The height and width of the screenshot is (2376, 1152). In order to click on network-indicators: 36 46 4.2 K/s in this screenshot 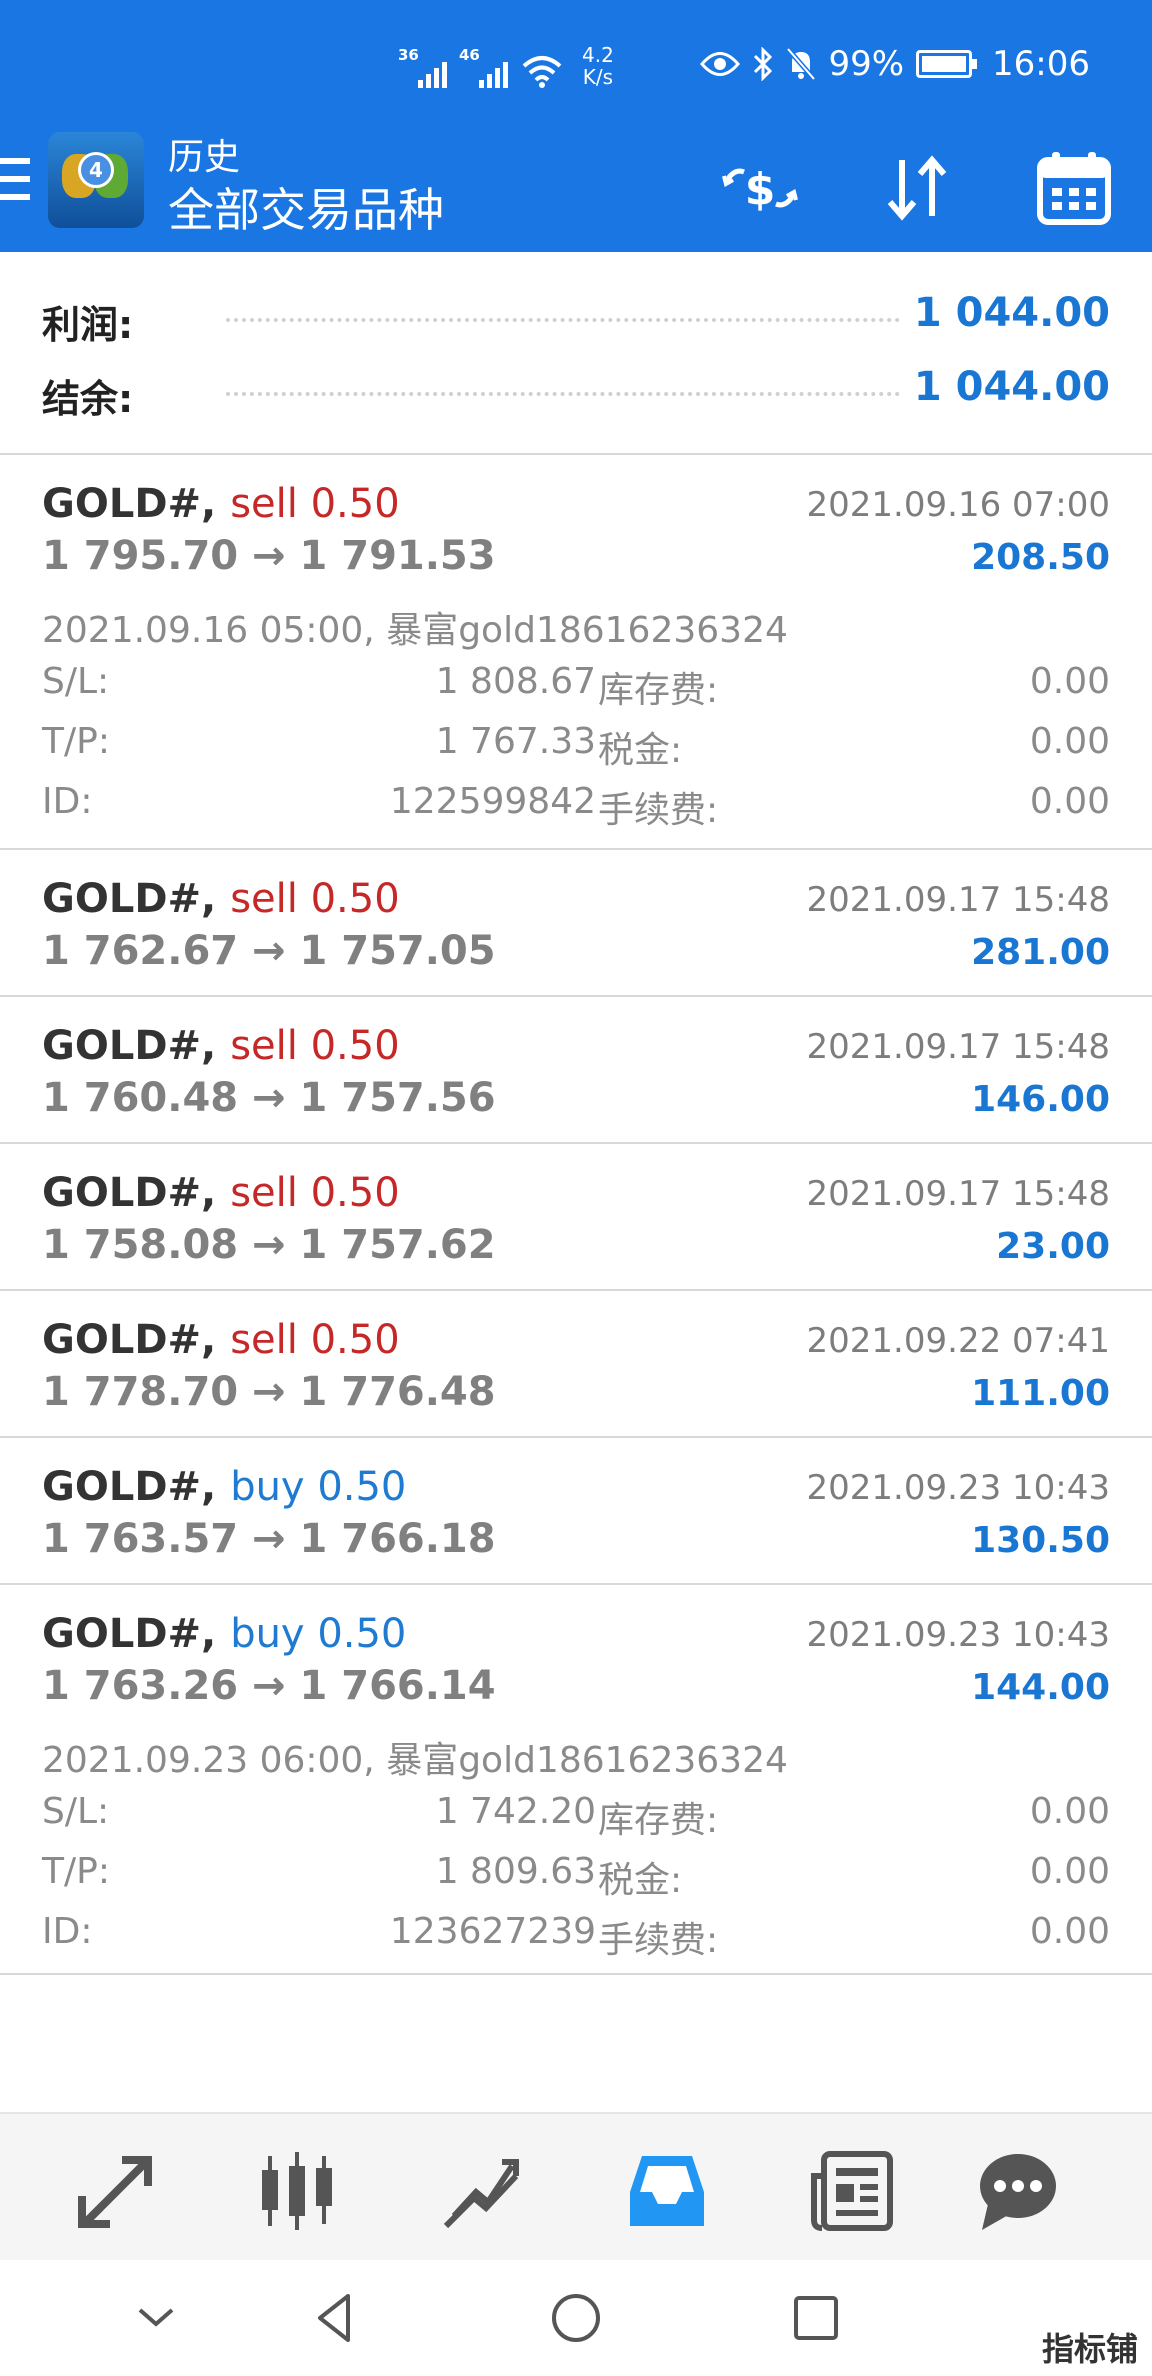, I will do `click(506, 66)`.